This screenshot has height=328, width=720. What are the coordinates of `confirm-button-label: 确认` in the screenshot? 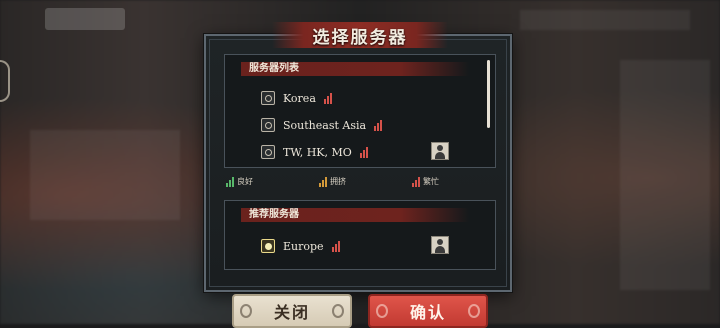 It's located at (427, 312).